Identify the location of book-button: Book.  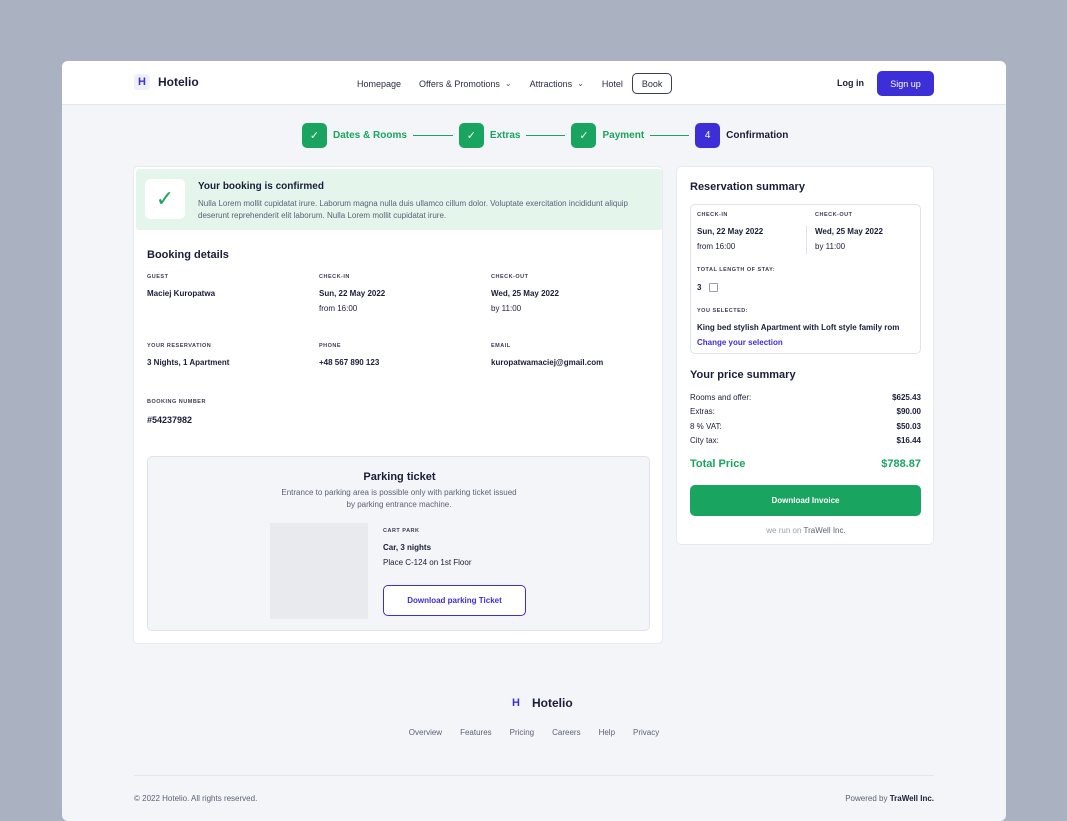
(652, 83).